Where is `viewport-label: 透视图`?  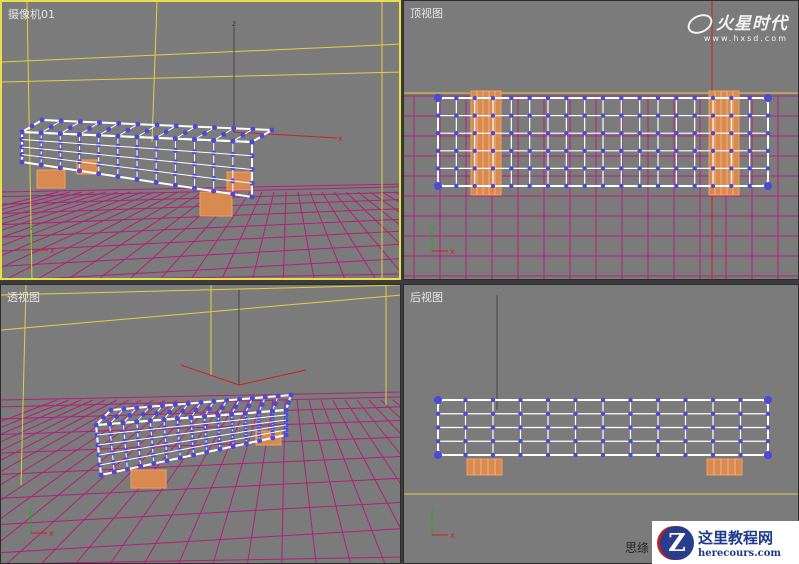
viewport-label: 透视图 is located at coordinates (23, 297).